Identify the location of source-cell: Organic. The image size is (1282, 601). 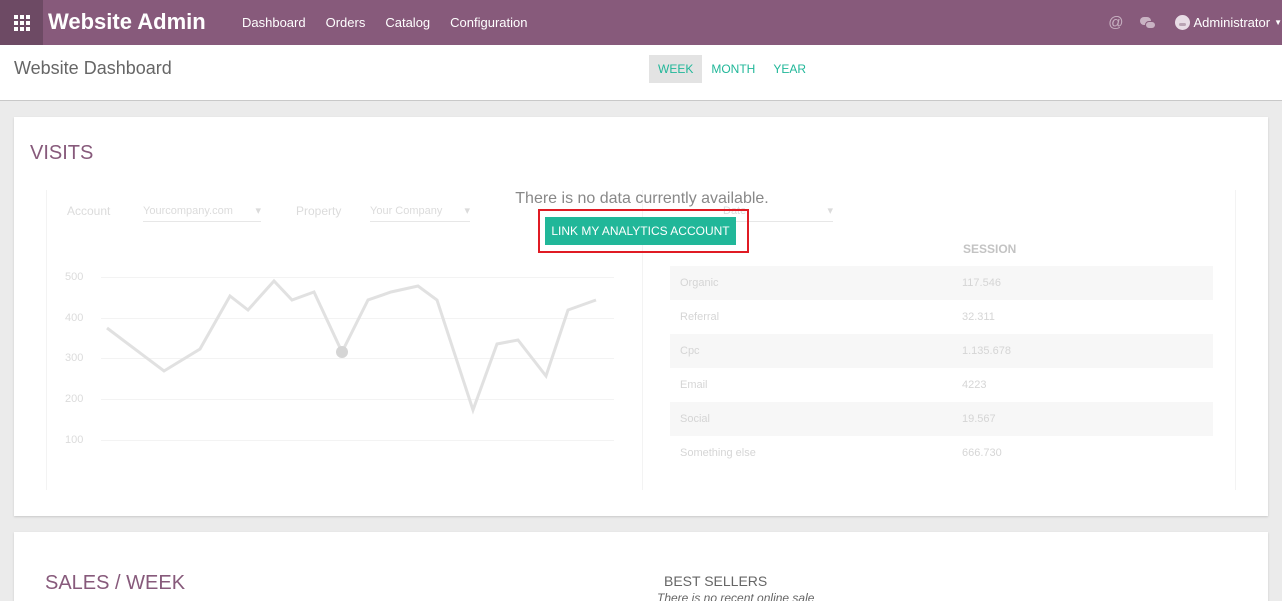
(699, 283).